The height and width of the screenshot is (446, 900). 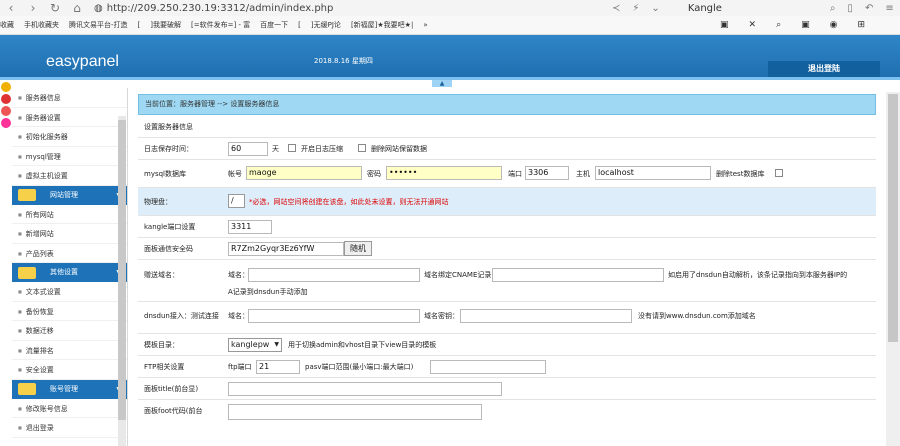 I want to click on sidebar-item: 修改账号信息, so click(x=69, y=408).